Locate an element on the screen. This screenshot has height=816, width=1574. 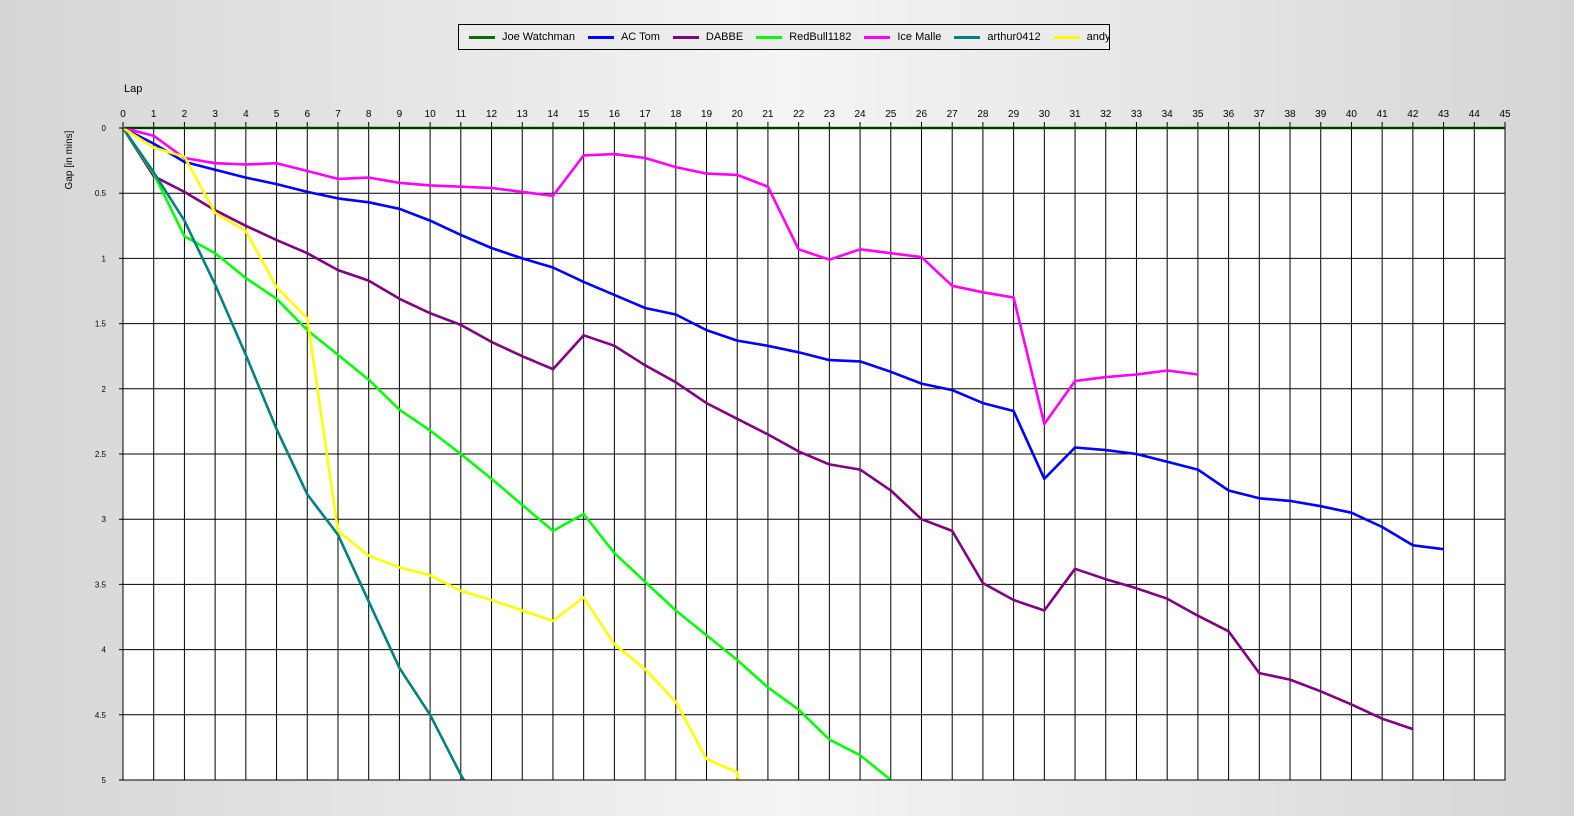
x-tick-label: 25 is located at coordinates (891, 114).